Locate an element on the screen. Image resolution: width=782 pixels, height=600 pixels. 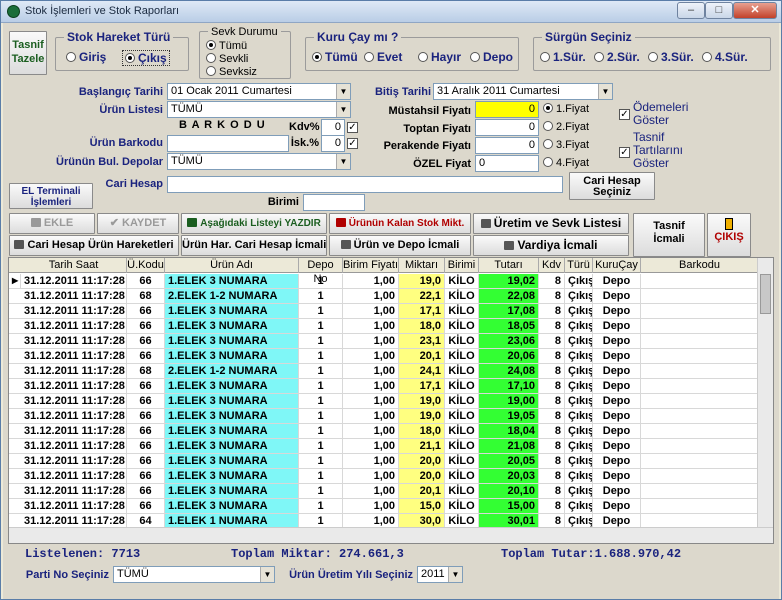
uretim-sevk-listesi-button: Üretim ve Sevk Listesi is located at coordinates (551, 223).